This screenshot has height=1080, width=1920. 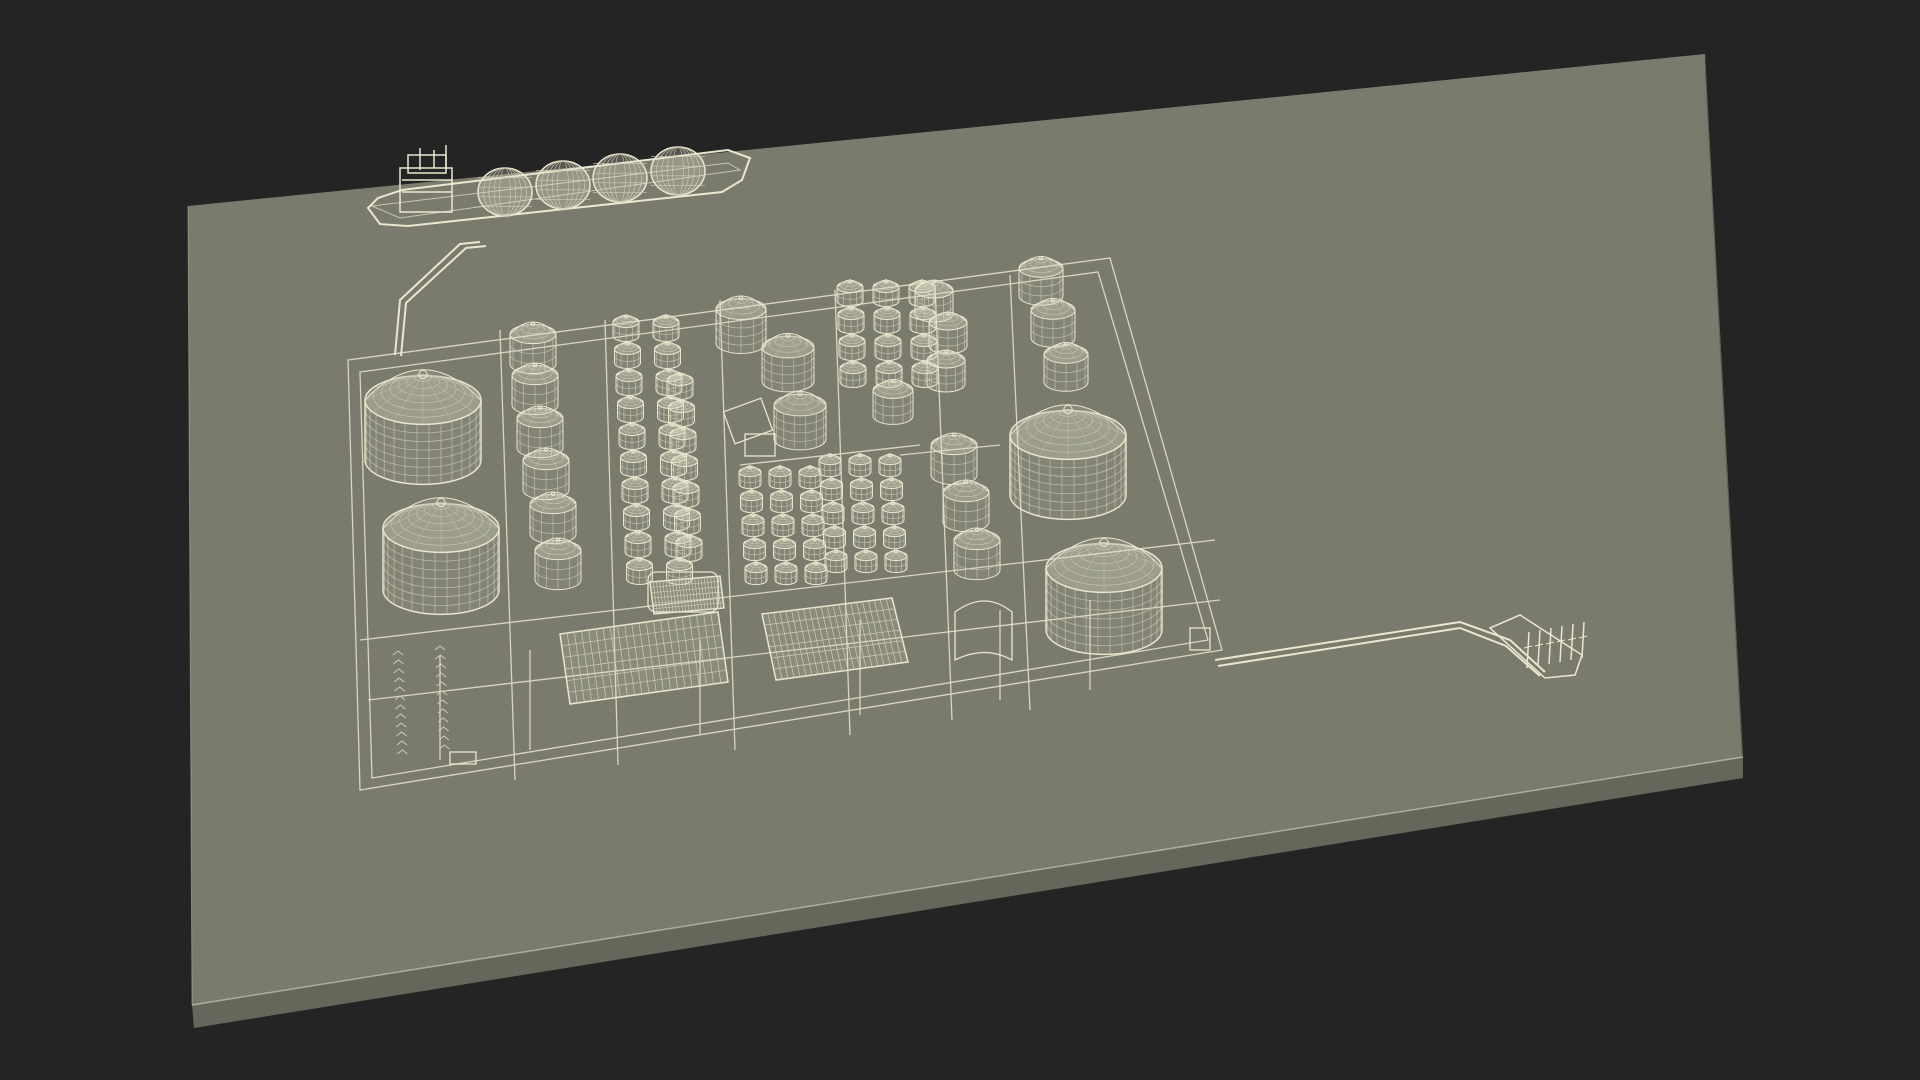 I want to click on small-shed, so click(x=687, y=595).